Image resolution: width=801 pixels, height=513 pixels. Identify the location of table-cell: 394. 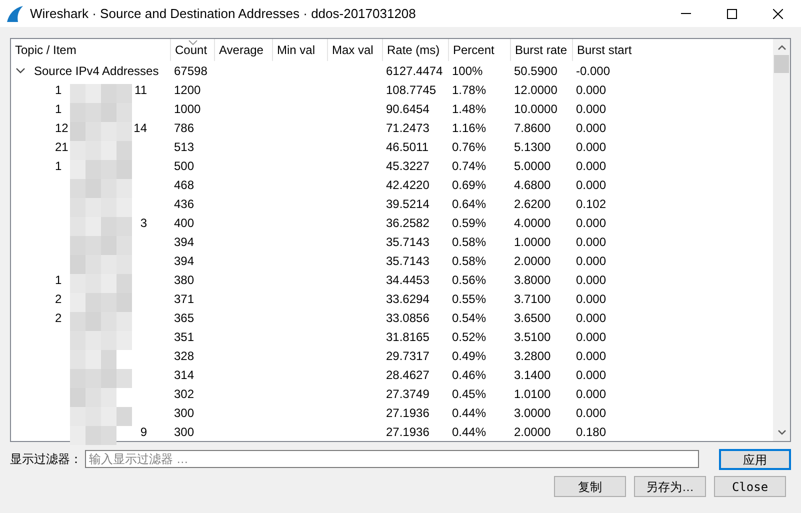
(184, 241).